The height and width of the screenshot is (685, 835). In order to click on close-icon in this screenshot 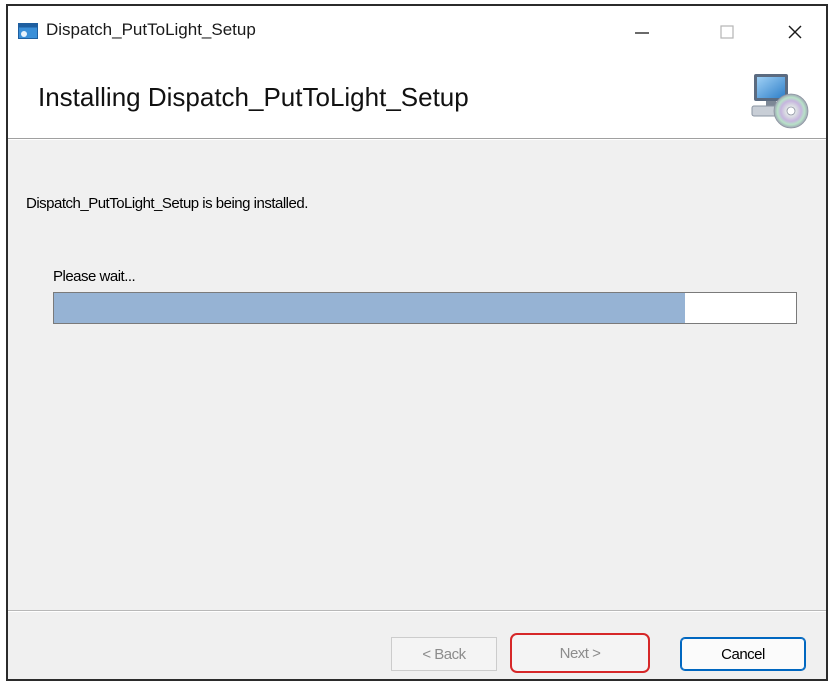, I will do `click(795, 32)`.